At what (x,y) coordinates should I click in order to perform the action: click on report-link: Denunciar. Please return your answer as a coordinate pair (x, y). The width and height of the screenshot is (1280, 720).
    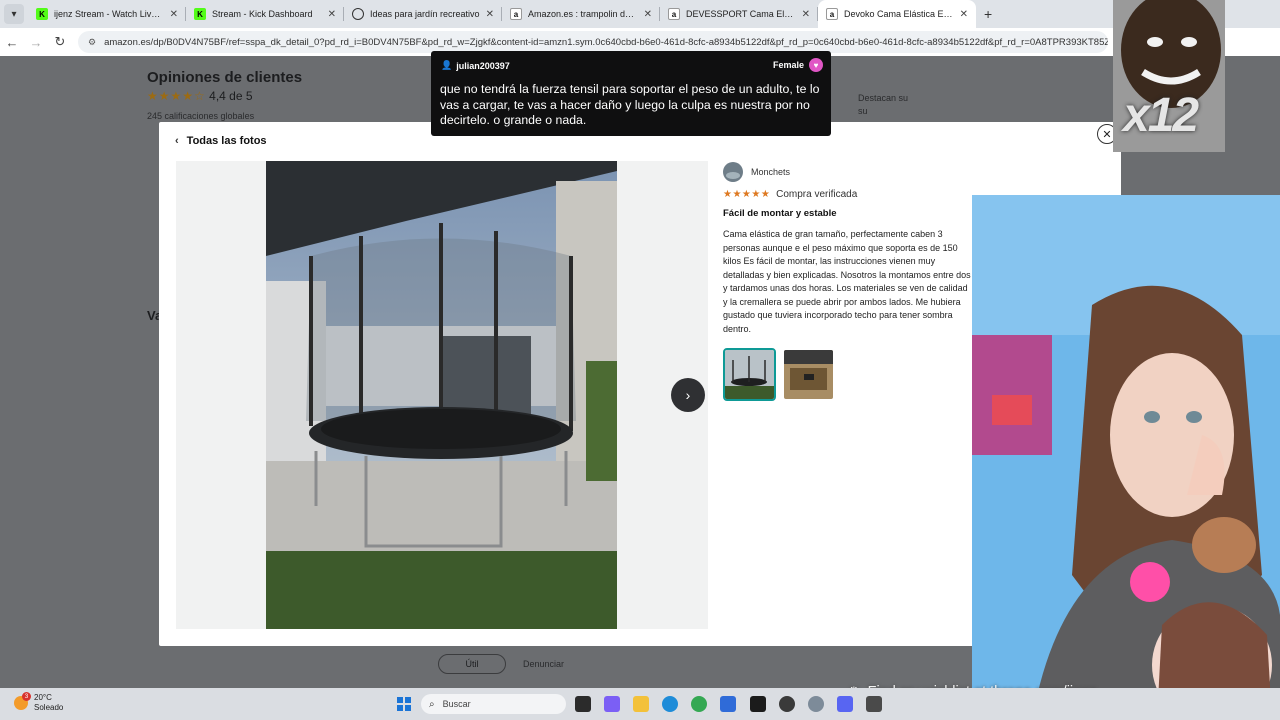
    Looking at the image, I should click on (543, 664).